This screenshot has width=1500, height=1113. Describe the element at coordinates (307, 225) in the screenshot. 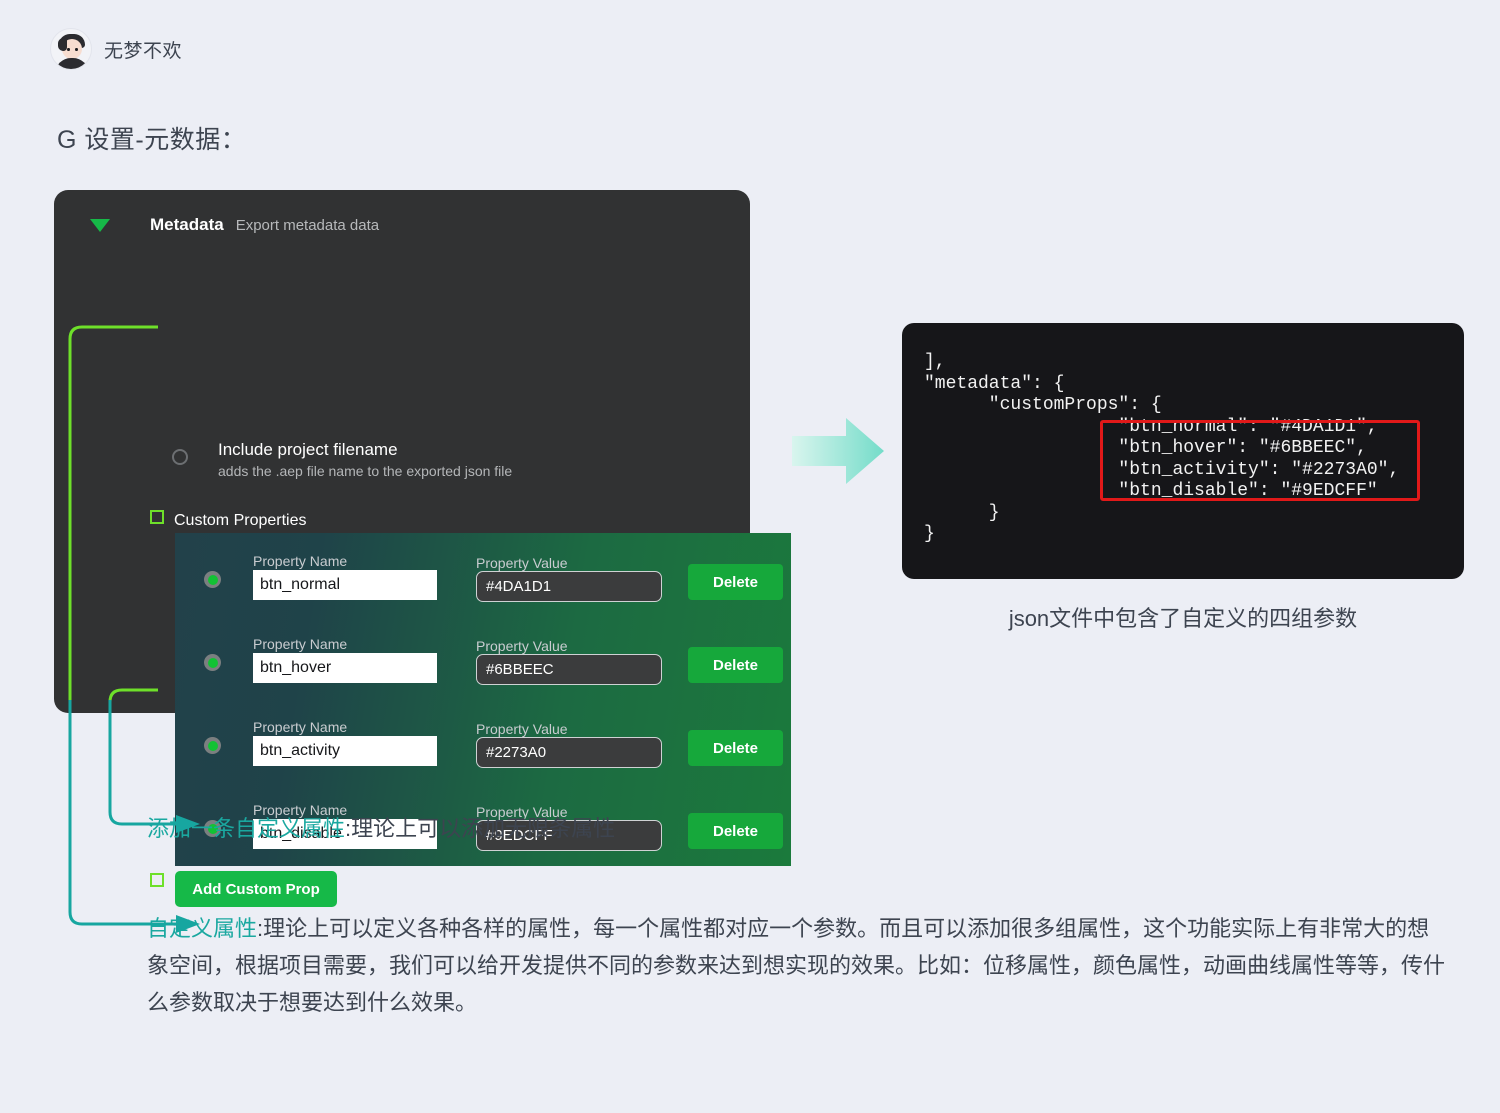

I see `metadata-subtitle: Export metadata data` at that location.